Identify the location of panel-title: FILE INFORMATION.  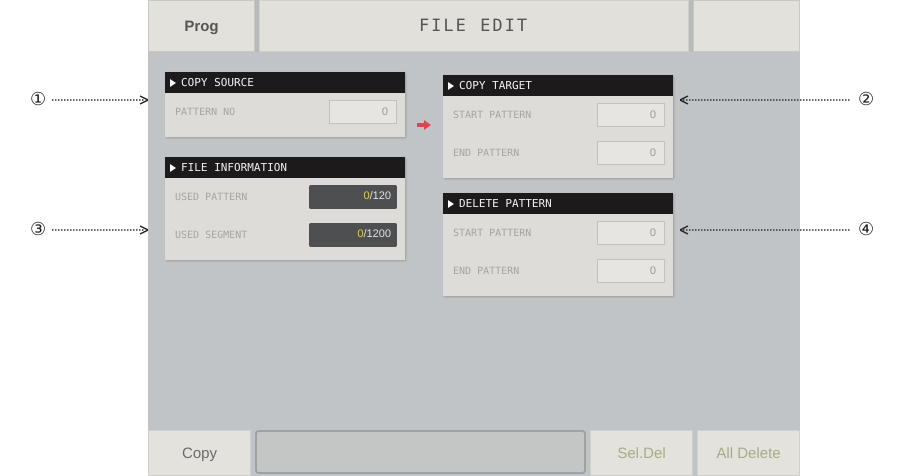
(234, 167).